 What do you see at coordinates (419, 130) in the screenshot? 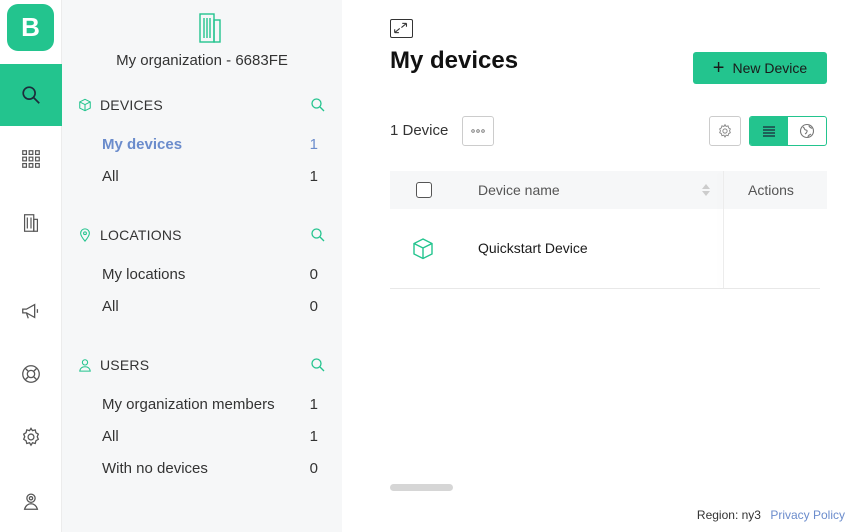
I see `device-count: 1 Device` at bounding box center [419, 130].